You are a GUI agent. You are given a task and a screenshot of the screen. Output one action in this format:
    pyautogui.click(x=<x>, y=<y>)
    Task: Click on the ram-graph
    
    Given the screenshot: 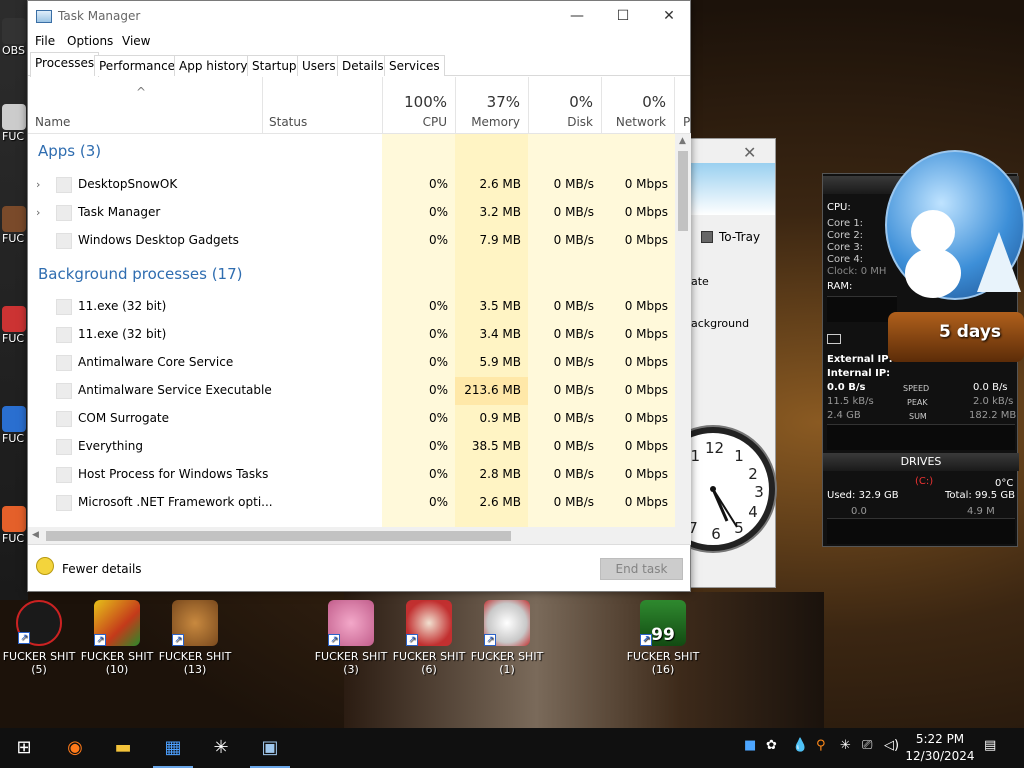 What is the action you would take?
    pyautogui.click(x=862, y=309)
    